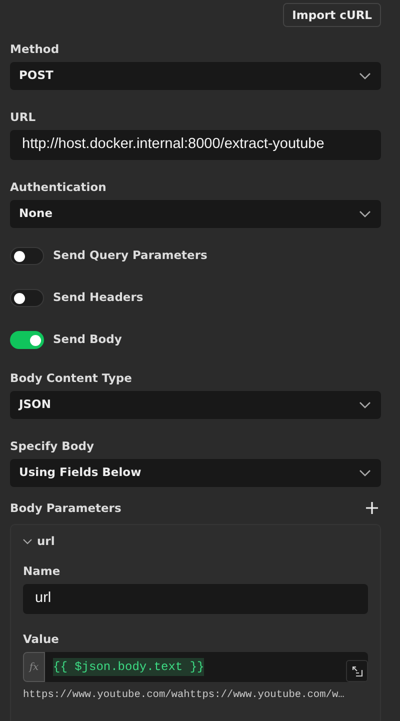 This screenshot has height=721, width=400. What do you see at coordinates (52, 446) in the screenshot?
I see `field-label: Specify Body` at bounding box center [52, 446].